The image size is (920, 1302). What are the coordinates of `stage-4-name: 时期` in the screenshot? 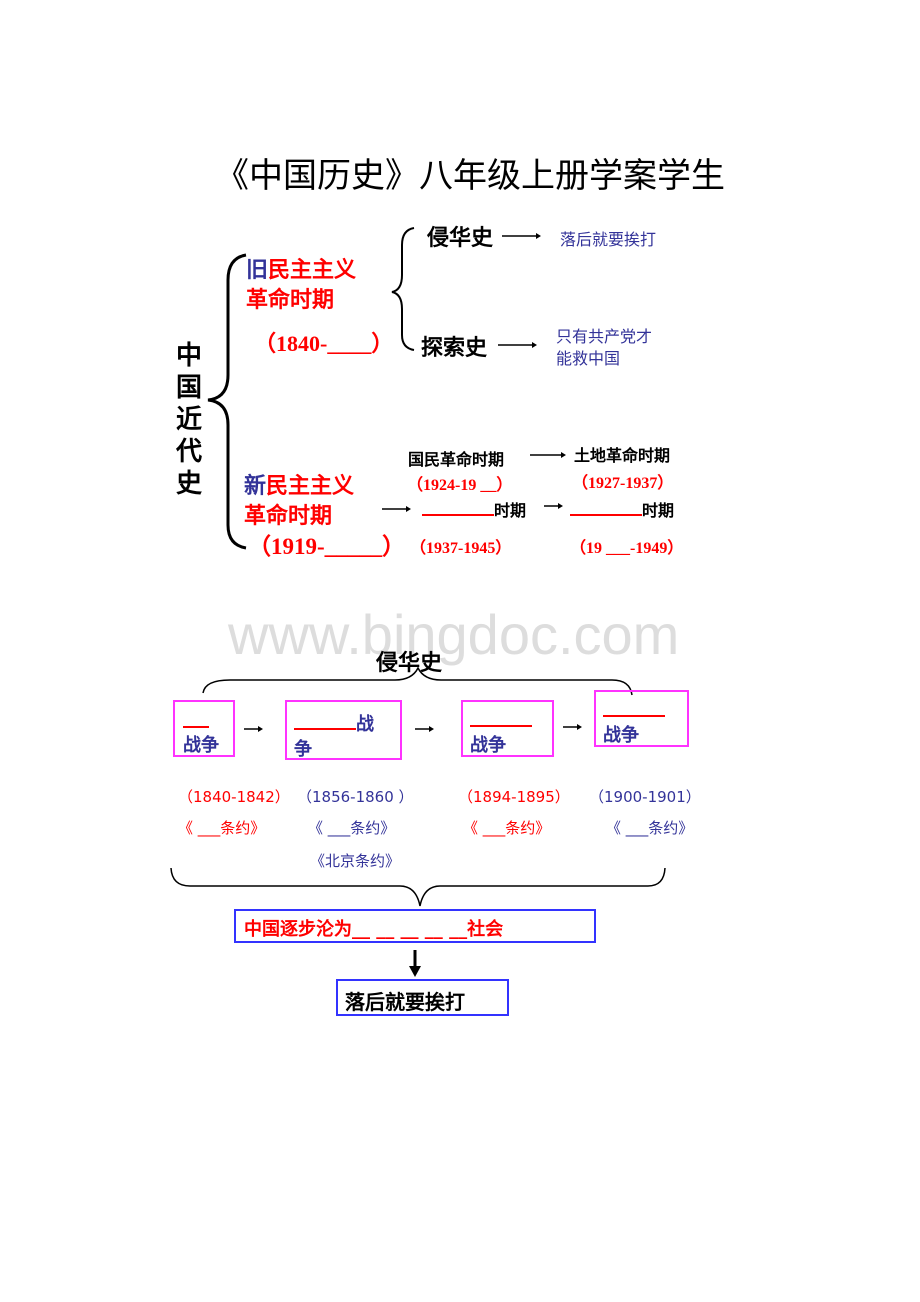 It's located at (622, 509).